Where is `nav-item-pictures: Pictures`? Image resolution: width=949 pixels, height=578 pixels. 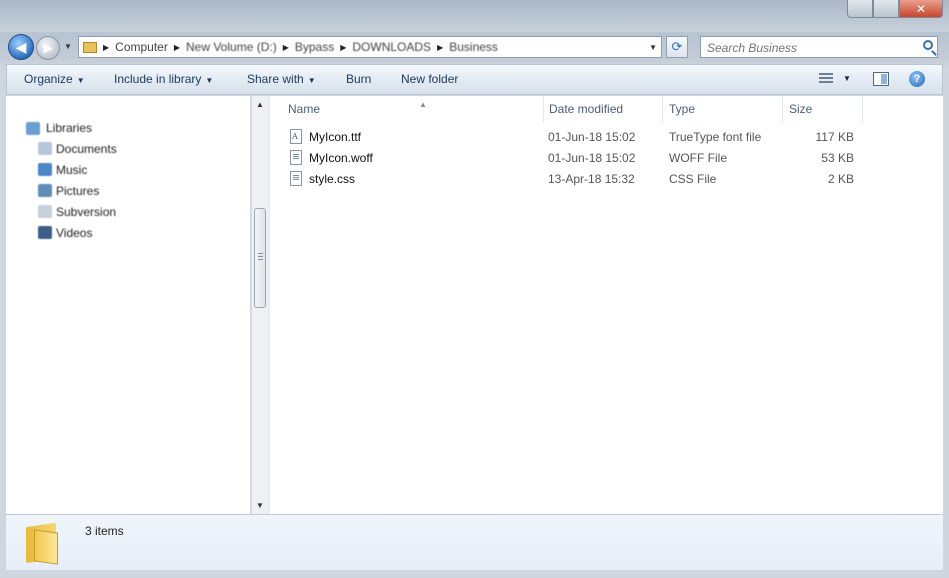
nav-item-pictures: Pictures is located at coordinates (77, 191).